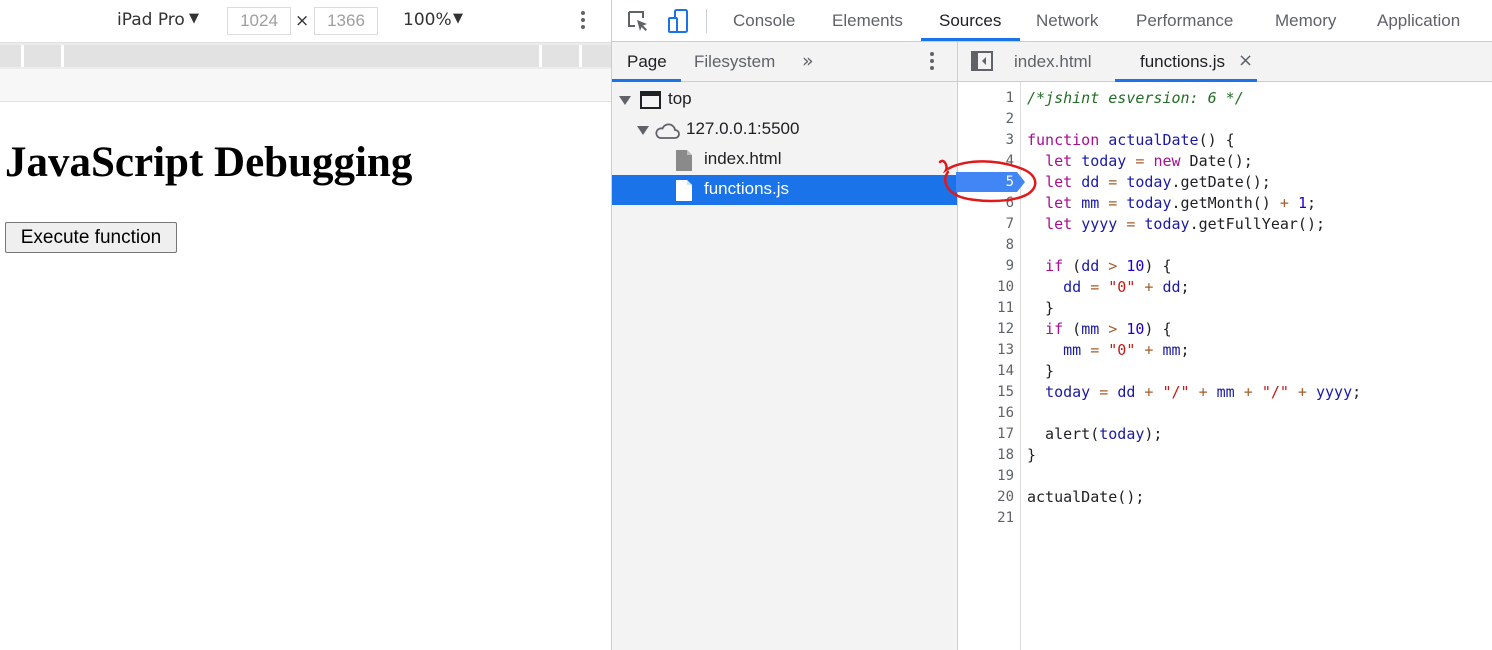  What do you see at coordinates (1184, 20) in the screenshot?
I see `tab-performance: Performance` at bounding box center [1184, 20].